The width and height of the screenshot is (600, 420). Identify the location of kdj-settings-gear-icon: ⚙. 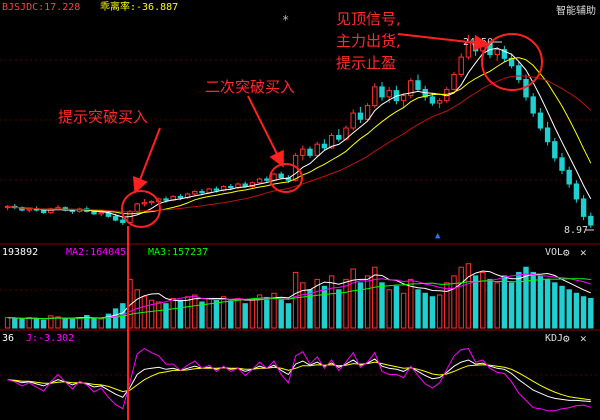
(566, 338).